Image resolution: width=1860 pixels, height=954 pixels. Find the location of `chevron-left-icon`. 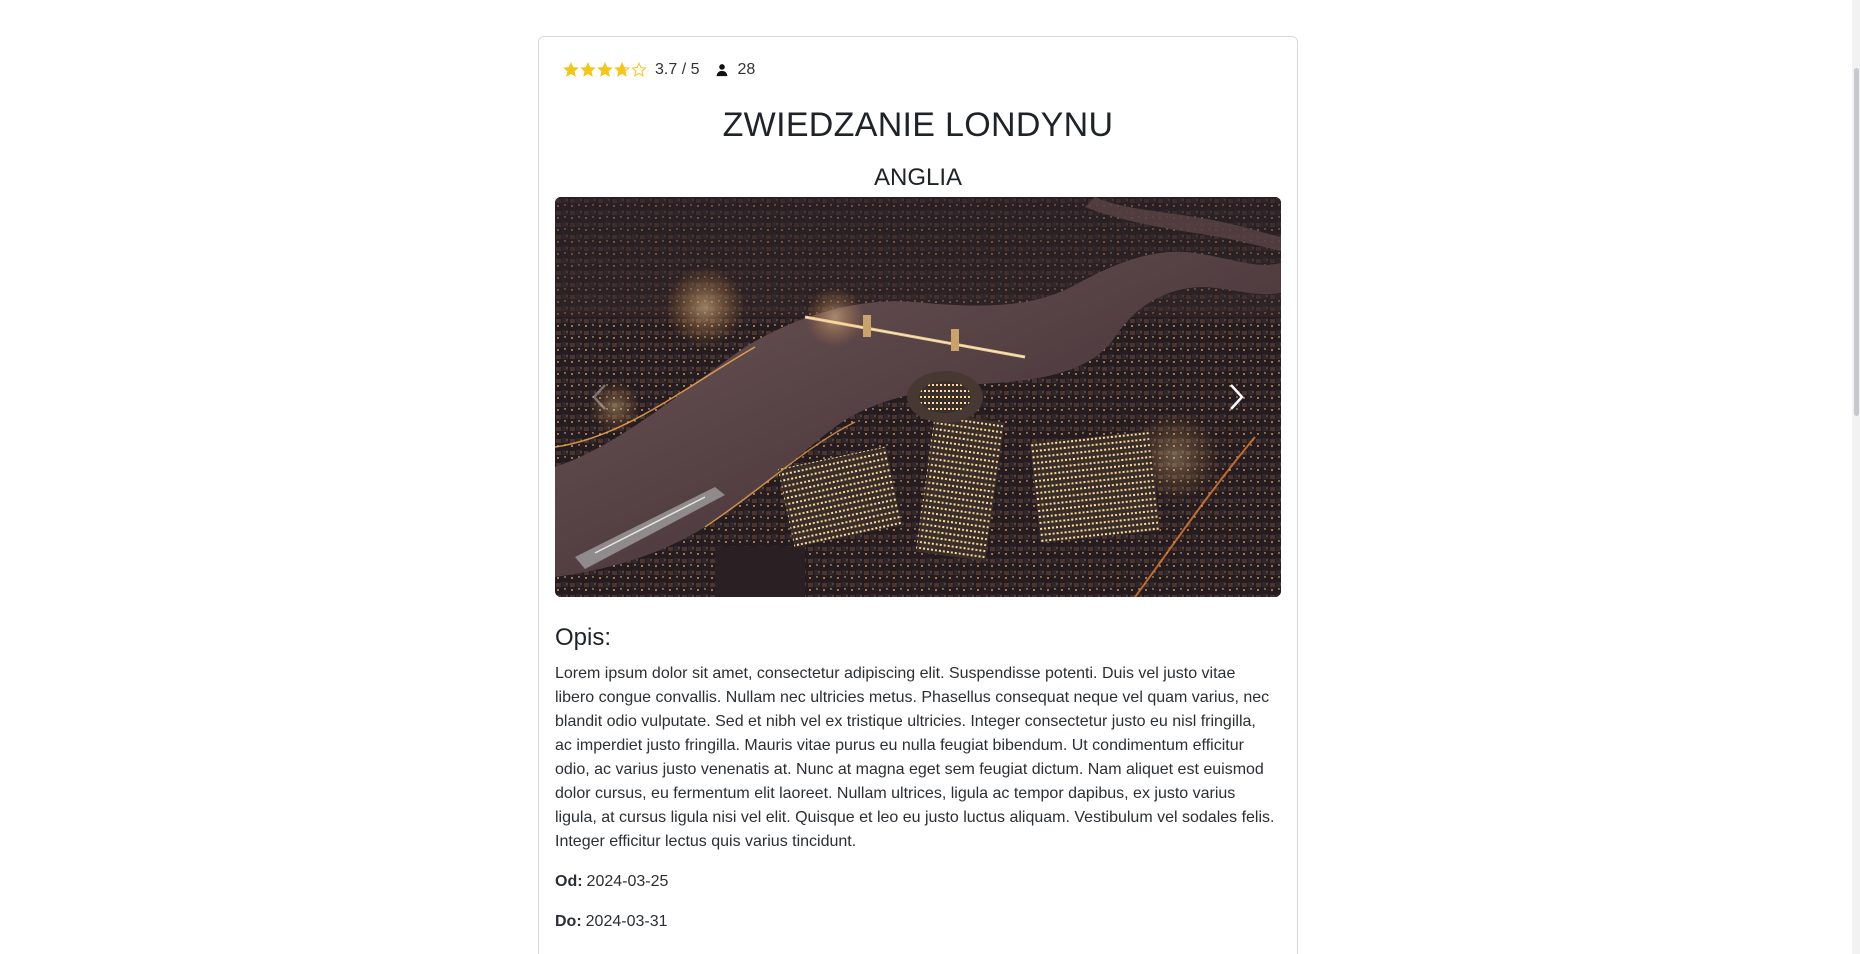

chevron-left-icon is located at coordinates (599, 397).